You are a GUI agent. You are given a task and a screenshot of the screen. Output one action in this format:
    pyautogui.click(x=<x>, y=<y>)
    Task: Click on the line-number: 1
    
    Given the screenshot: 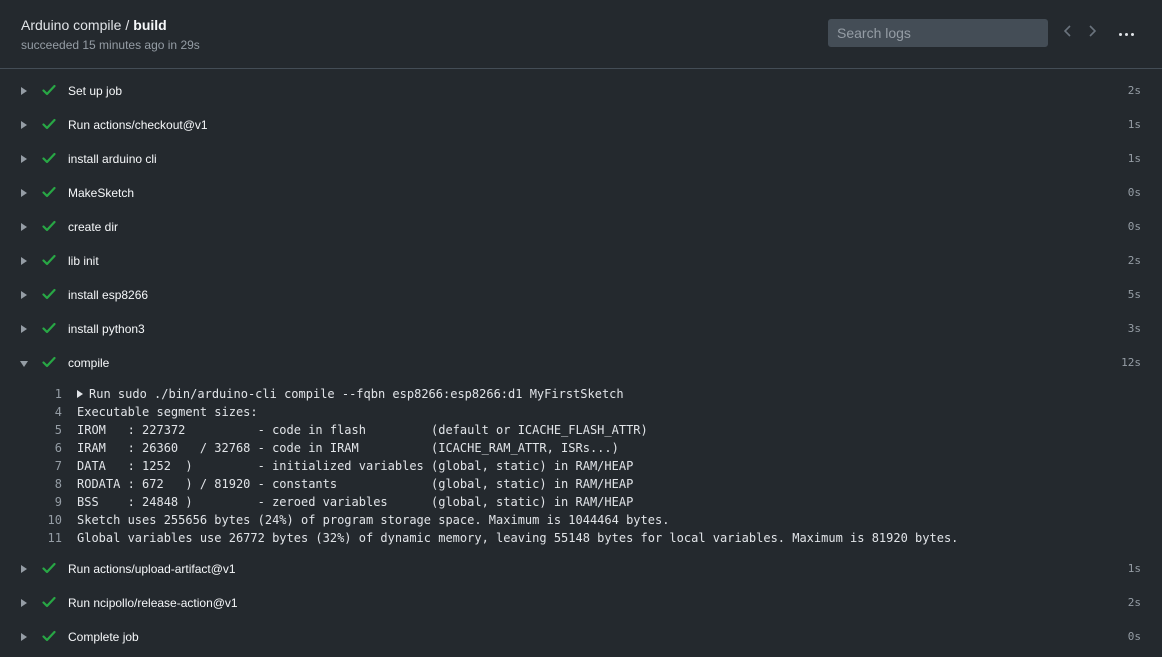 What is the action you would take?
    pyautogui.click(x=47, y=394)
    